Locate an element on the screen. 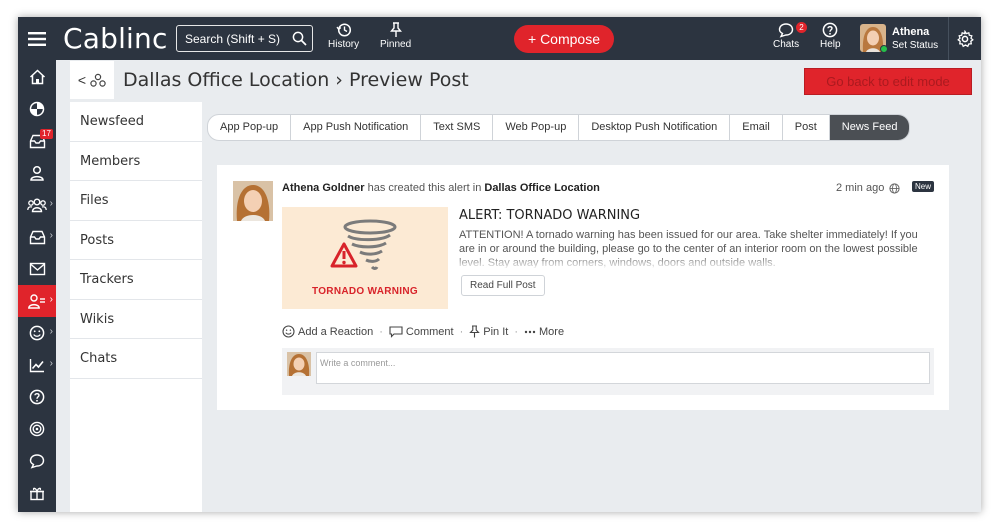  subnav-item-chats: Chats is located at coordinates (136, 359).